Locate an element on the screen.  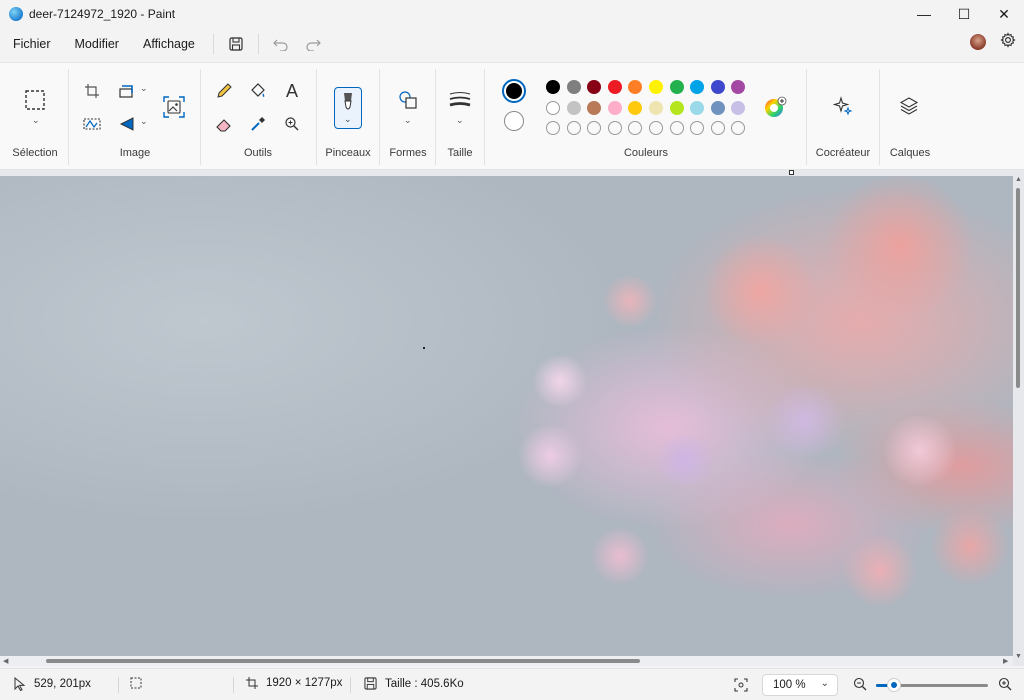
resize-icon is located at coordinates (127, 91).